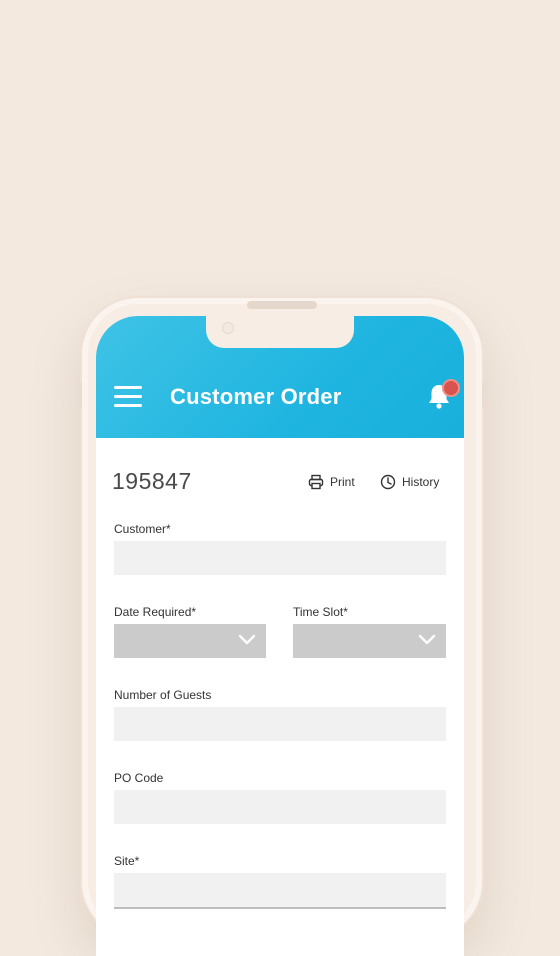 Image resolution: width=560 pixels, height=956 pixels. What do you see at coordinates (128, 397) in the screenshot?
I see `hamburger-menu-icon` at bounding box center [128, 397].